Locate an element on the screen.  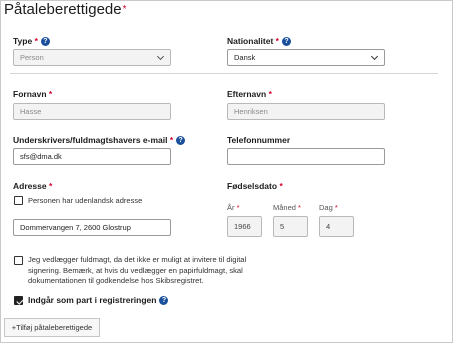
day-label-text: Dag is located at coordinates (326, 207).